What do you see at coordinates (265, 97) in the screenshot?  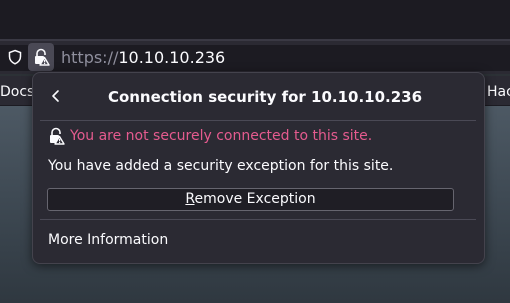 I see `panel-title: Connection security for 10.10.10.236` at bounding box center [265, 97].